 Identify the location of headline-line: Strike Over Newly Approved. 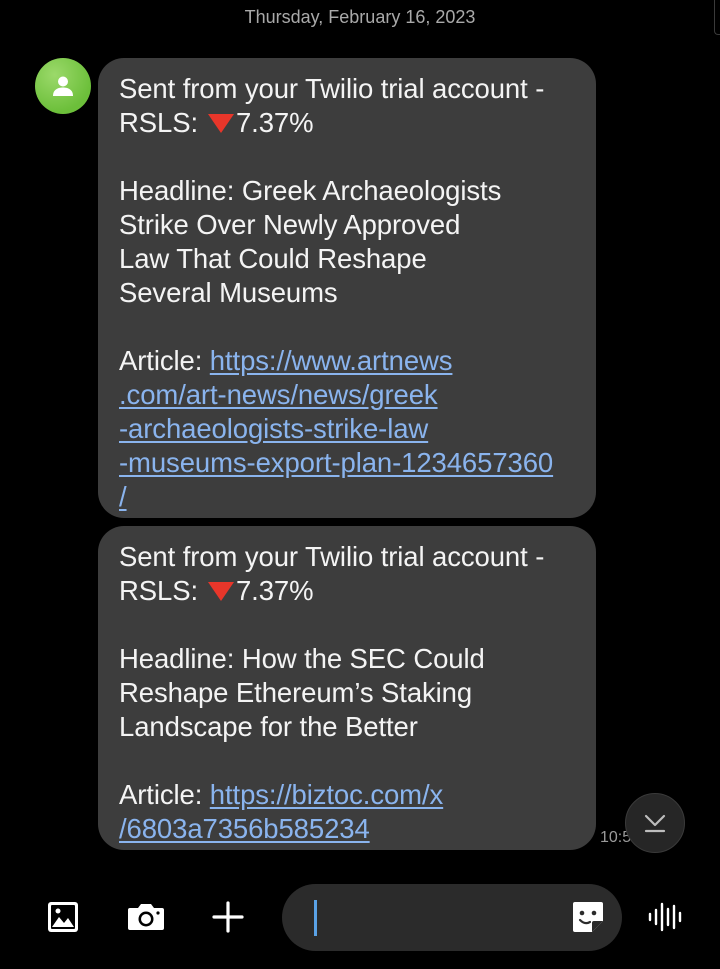
(290, 224).